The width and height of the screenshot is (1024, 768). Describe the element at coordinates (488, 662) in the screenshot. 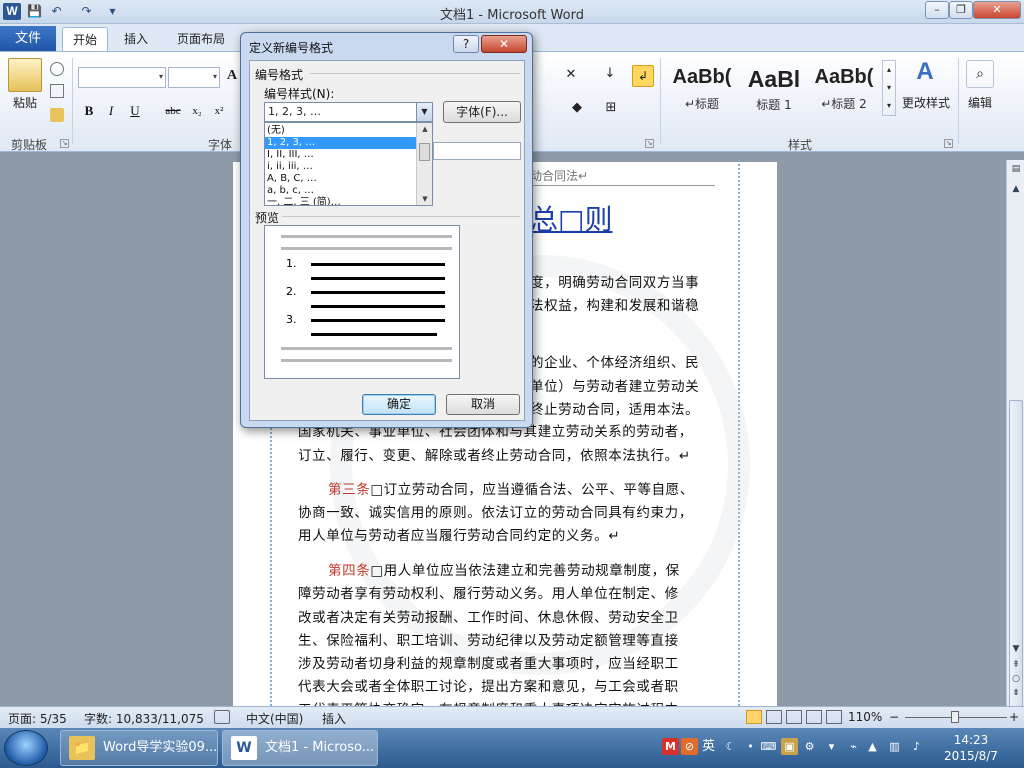

I see `body-text-line: 涉及劳动者切身利益的规章制度或者重大事项时，应当经职工` at that location.